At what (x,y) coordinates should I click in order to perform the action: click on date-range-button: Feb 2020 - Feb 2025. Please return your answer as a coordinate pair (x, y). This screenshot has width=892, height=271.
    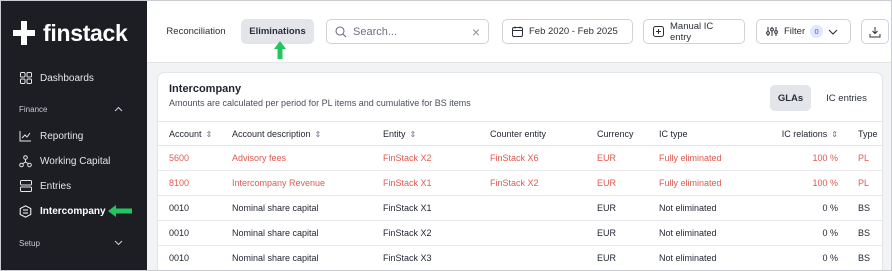
    Looking at the image, I should click on (567, 31).